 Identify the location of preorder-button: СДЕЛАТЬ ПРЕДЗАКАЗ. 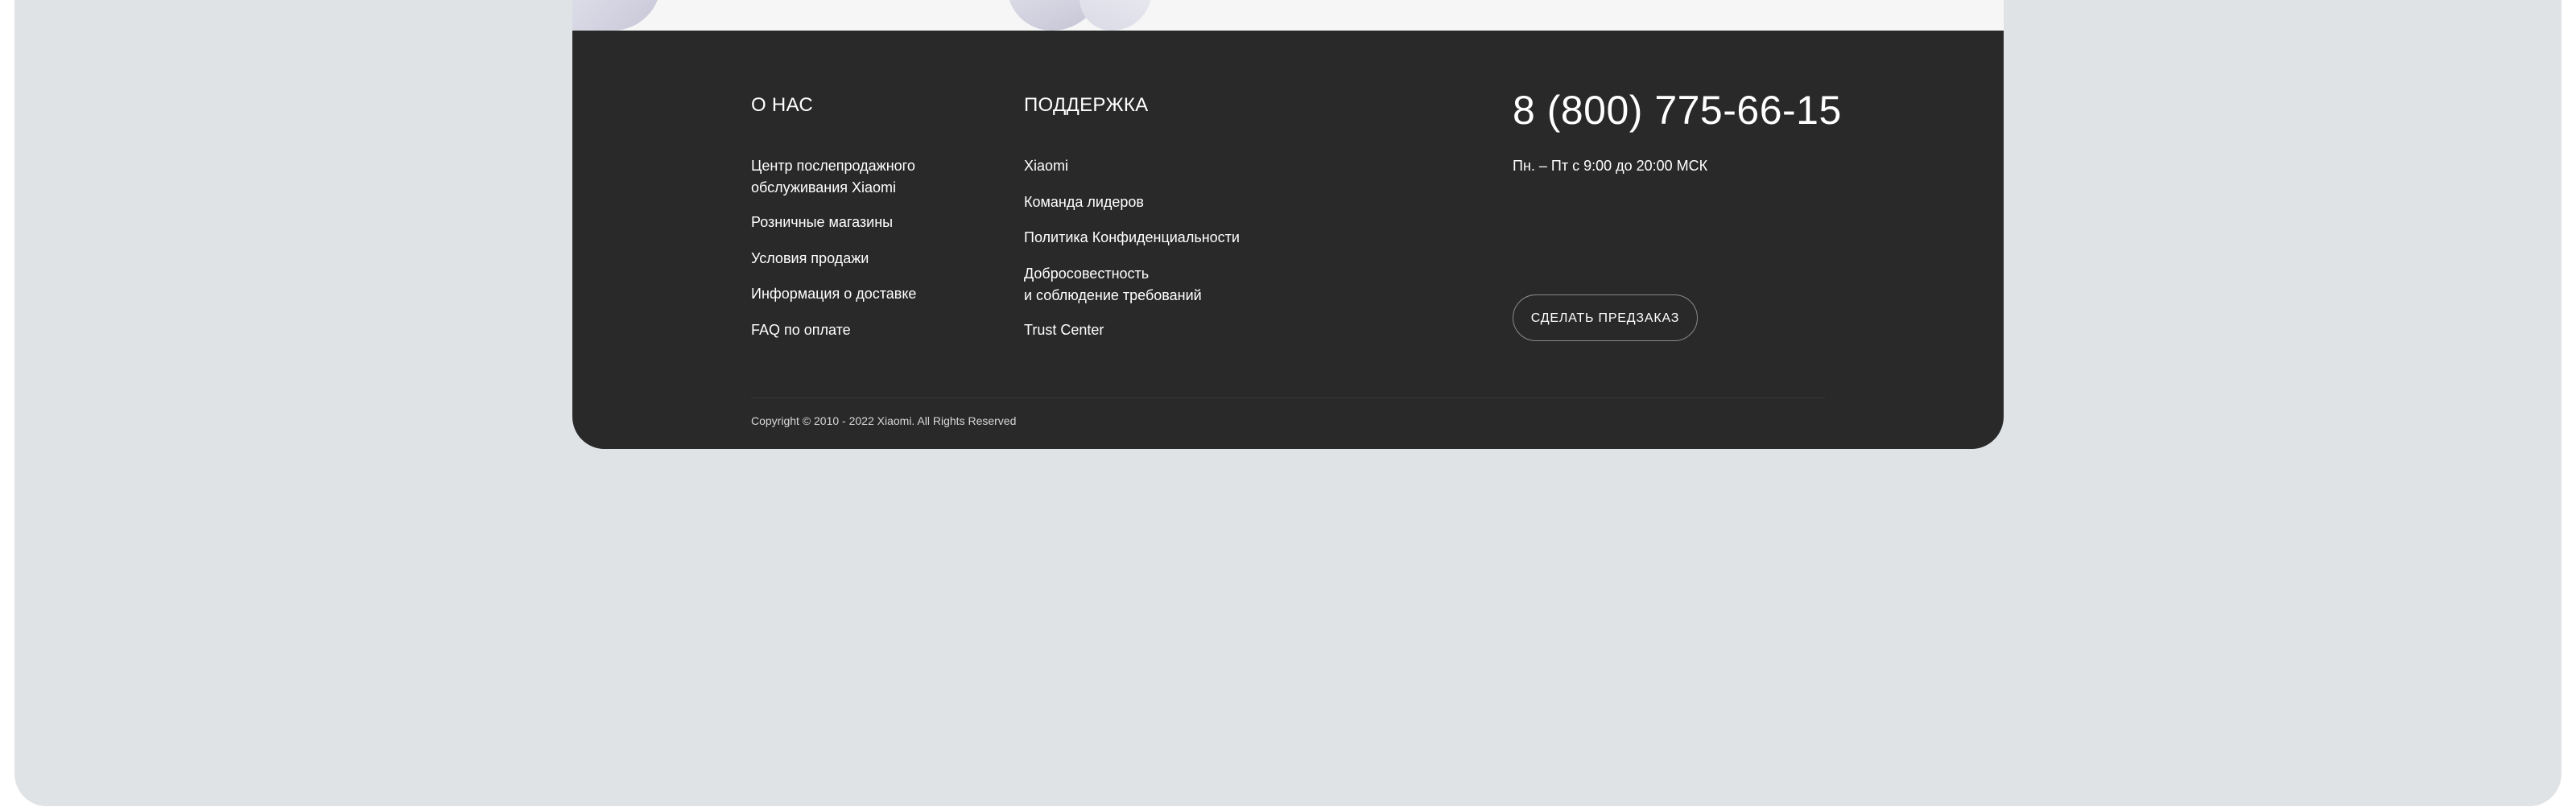
(1605, 317).